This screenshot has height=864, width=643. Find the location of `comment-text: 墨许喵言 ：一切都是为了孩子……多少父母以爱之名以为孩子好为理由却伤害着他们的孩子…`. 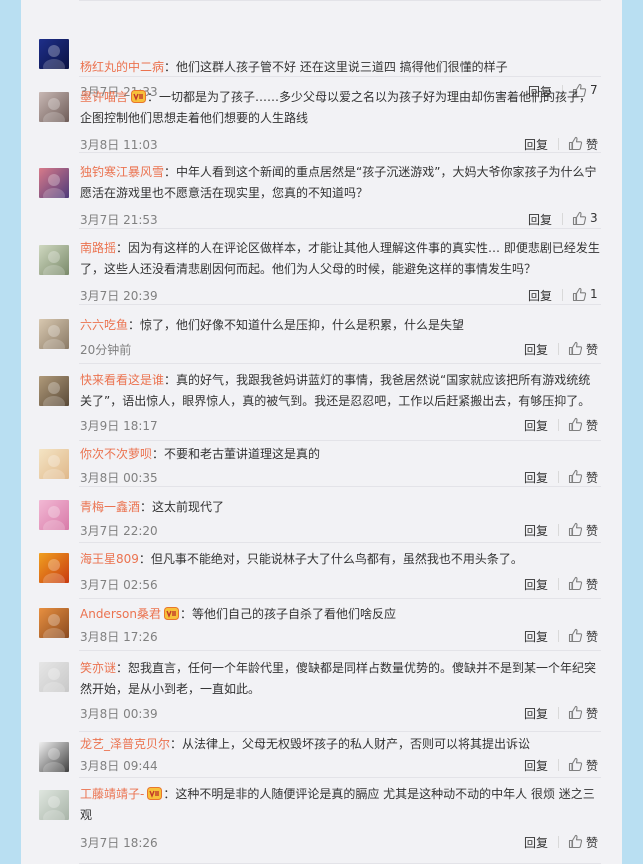

comment-text: 墨许喵言 ：一切都是为了孩子……多少父母以爱之名以为孩子好为理由却伤害着他们的孩子… is located at coordinates (340, 108).